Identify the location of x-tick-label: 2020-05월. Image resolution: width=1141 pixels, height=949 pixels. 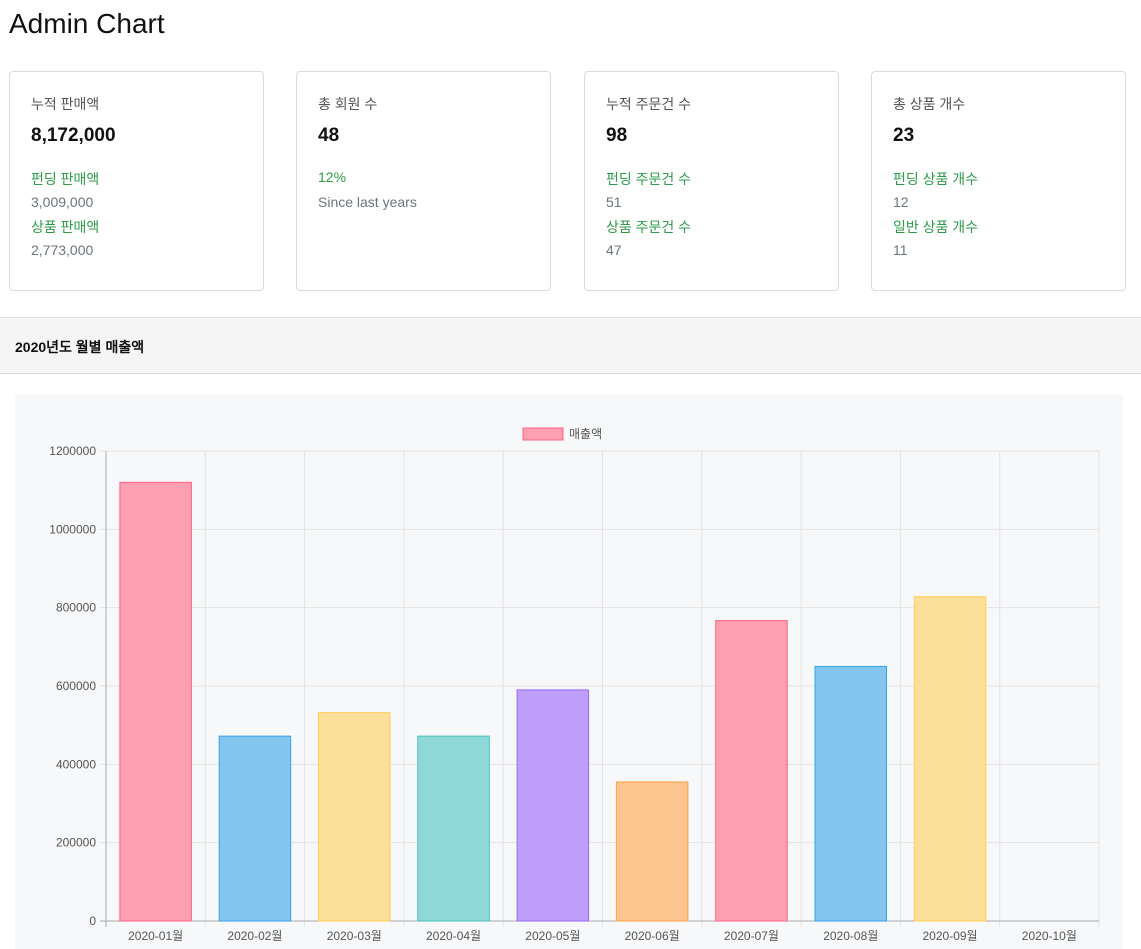
(552, 936).